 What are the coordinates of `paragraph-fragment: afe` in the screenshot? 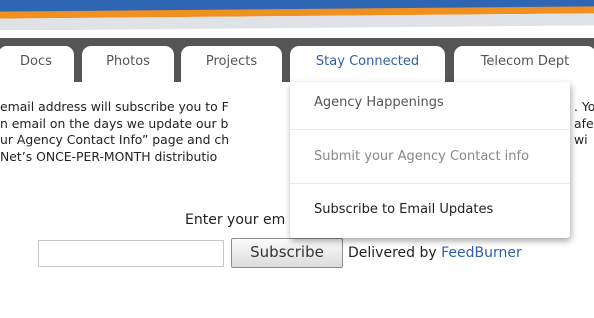 It's located at (584, 123).